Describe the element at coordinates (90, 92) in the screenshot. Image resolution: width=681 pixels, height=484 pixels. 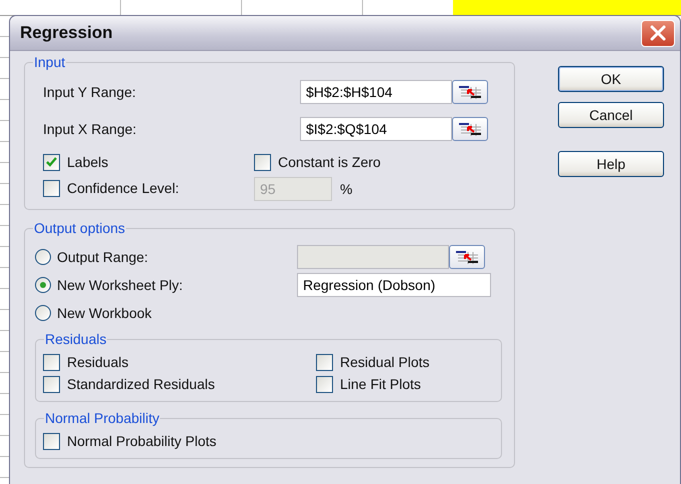
I see `field-label: Input Y Range:` at that location.